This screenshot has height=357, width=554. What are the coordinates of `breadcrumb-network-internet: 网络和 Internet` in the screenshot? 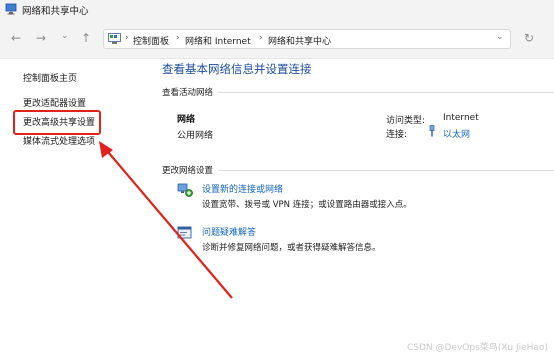 It's located at (218, 40).